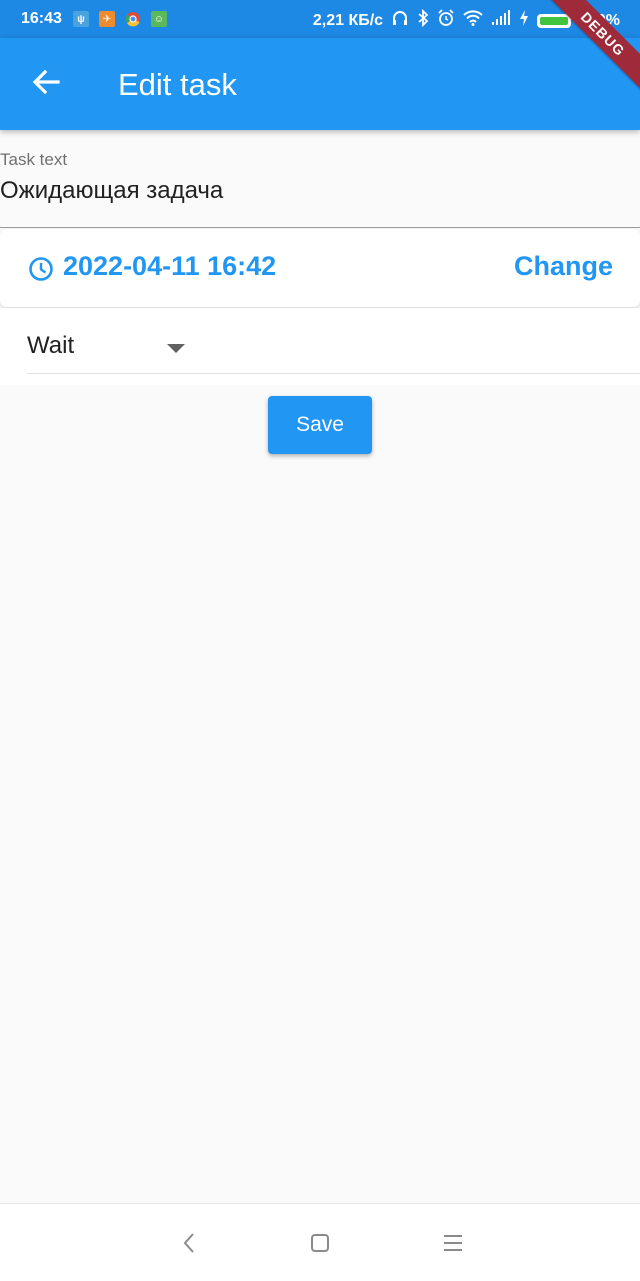 This screenshot has width=640, height=1281. Describe the element at coordinates (320, 84) in the screenshot. I see `app-bar: Edit task` at that location.